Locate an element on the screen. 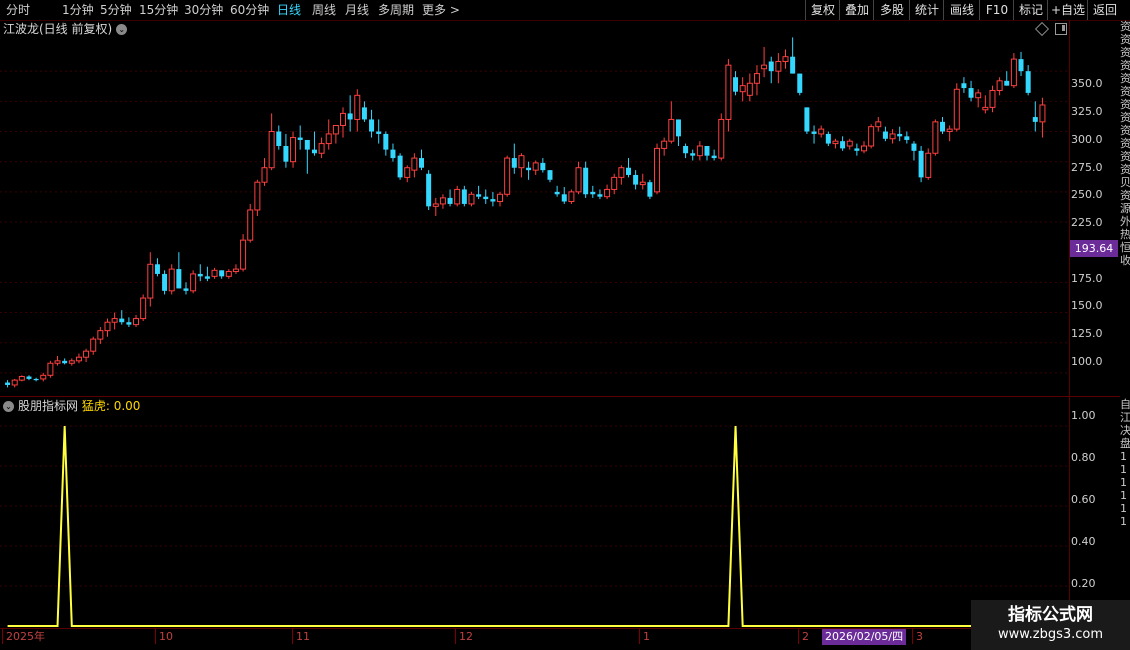 The image size is (1130, 650). period-tab-1min: 1分钟 is located at coordinates (78, 10).